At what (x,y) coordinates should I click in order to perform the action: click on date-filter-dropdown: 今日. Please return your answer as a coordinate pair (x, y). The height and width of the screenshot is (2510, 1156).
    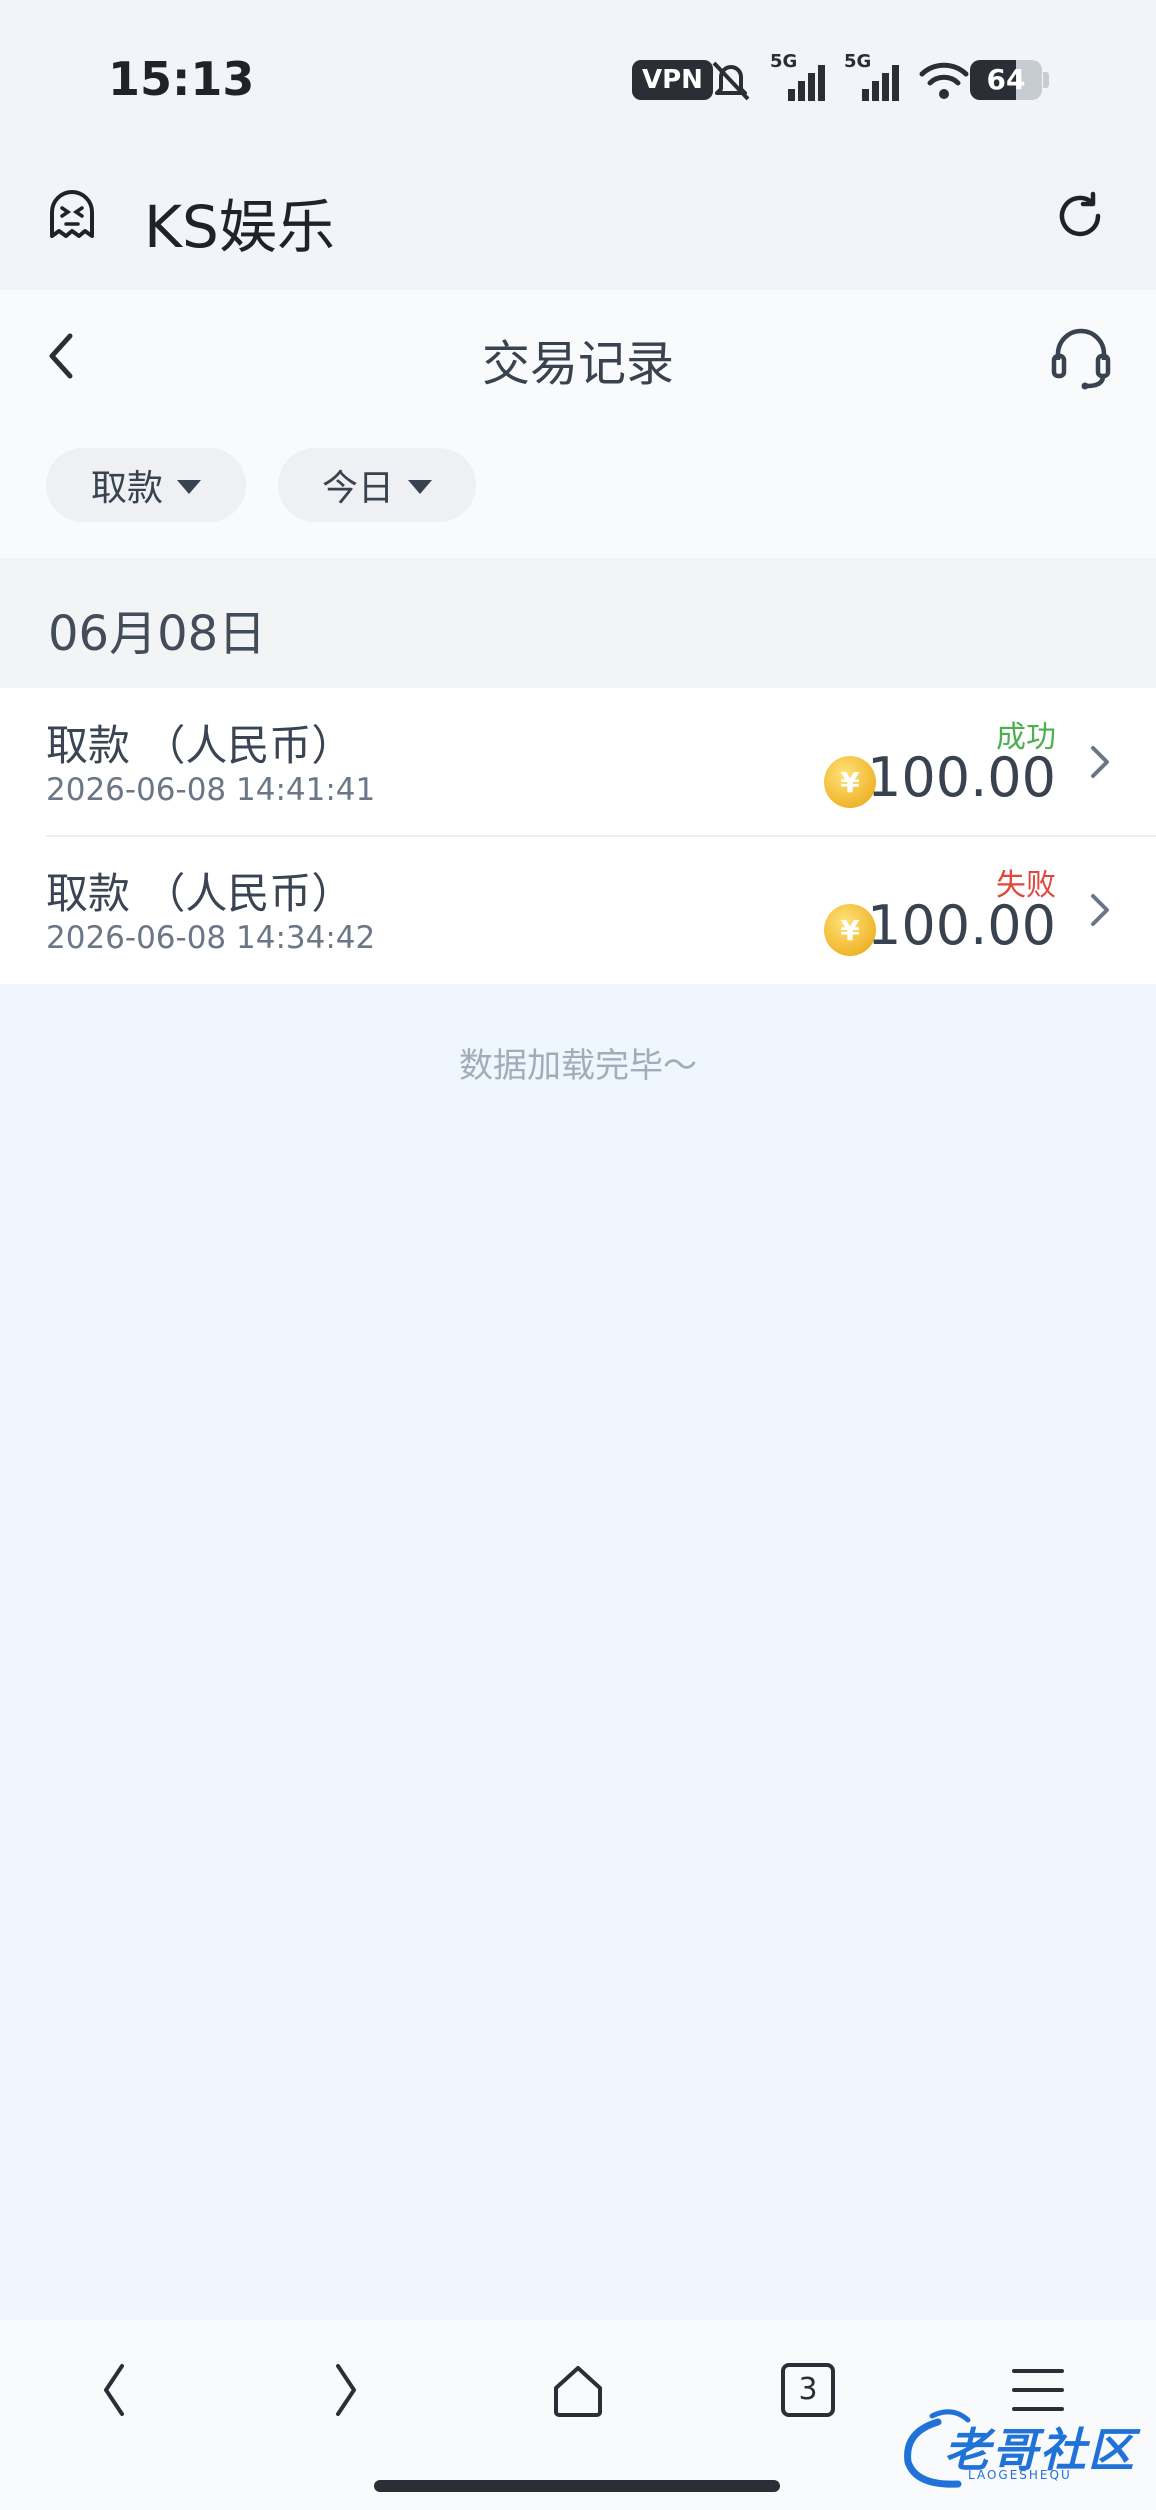
    Looking at the image, I should click on (377, 485).